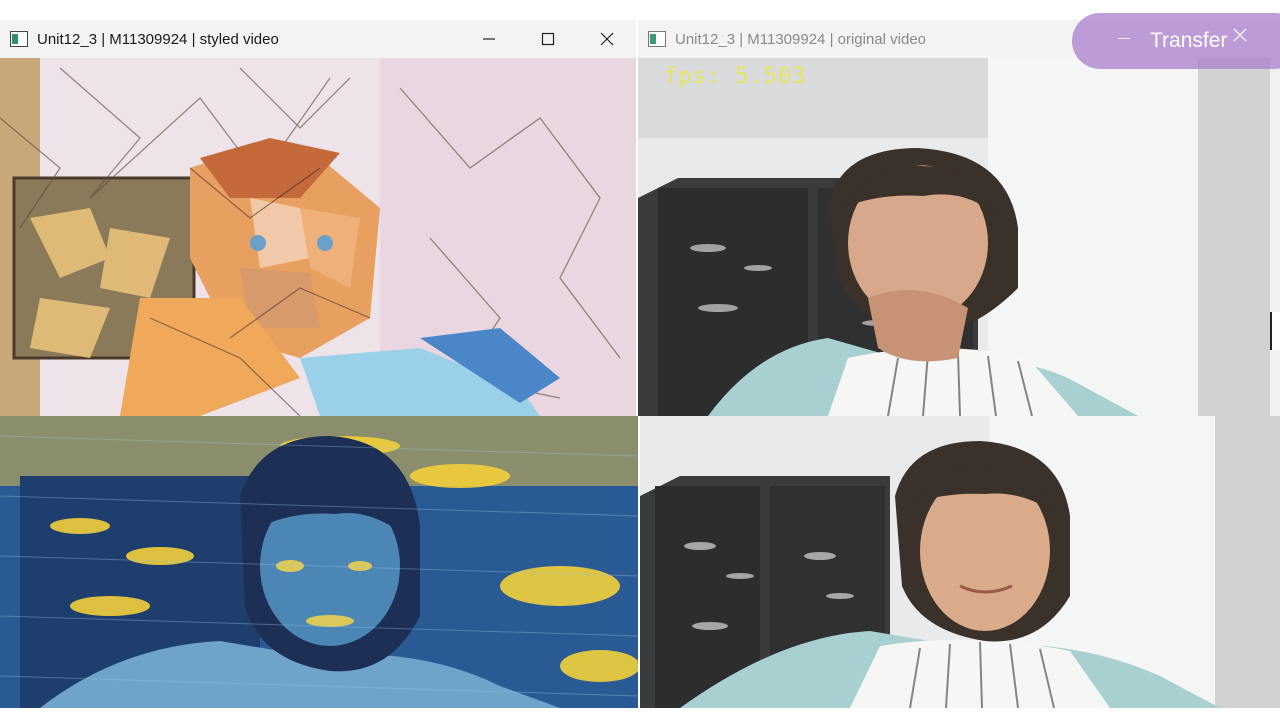 The width and height of the screenshot is (1280, 720). What do you see at coordinates (1124, 38) in the screenshot?
I see `overlay-minimize-icon` at bounding box center [1124, 38].